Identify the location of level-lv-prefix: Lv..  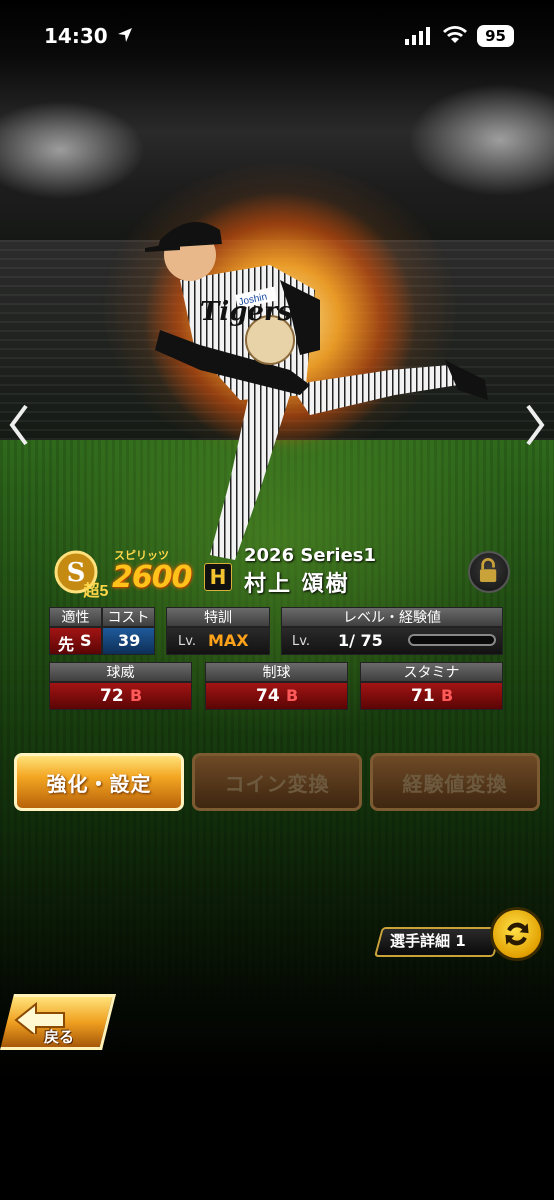
(301, 641).